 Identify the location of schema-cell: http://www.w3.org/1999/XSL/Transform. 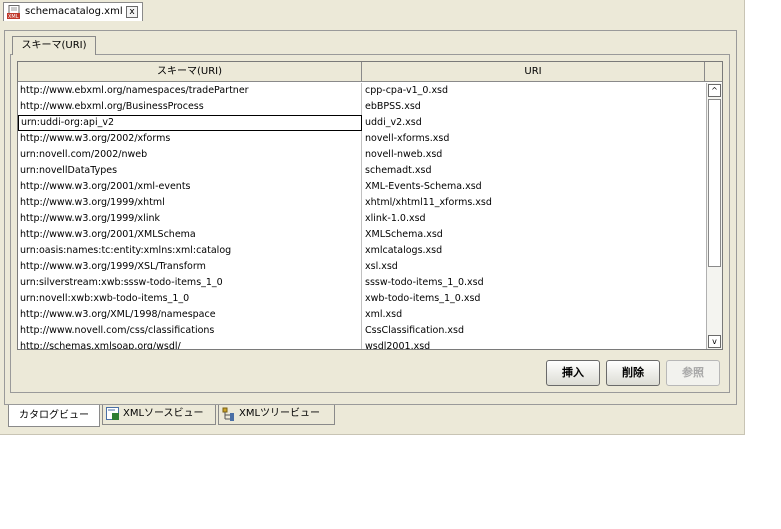
(190, 267).